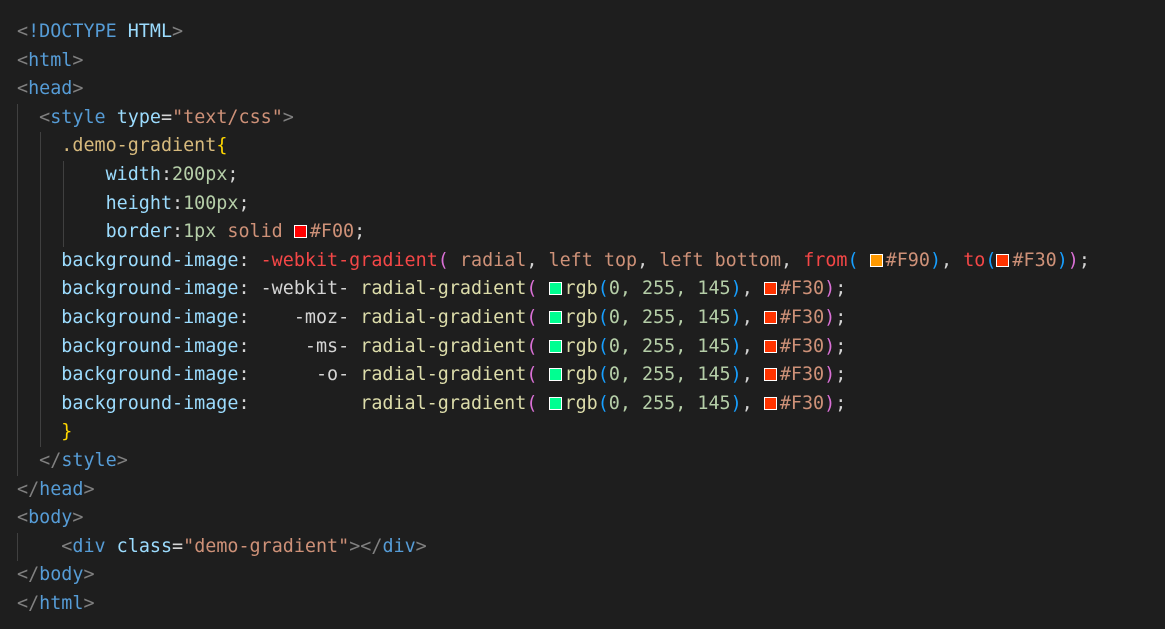 The image size is (1165, 629). I want to click on class-attribute: class, so click(144, 546).